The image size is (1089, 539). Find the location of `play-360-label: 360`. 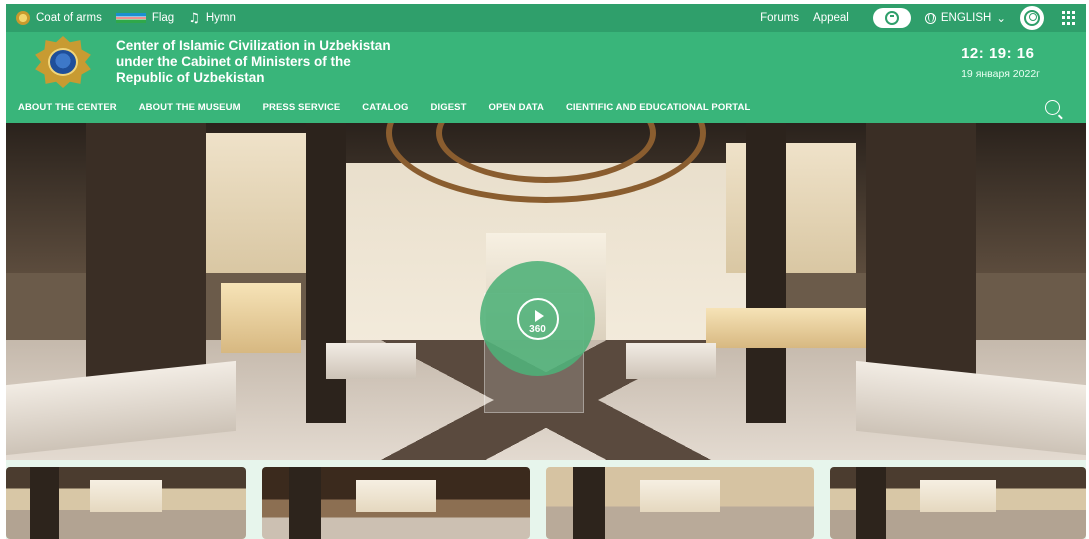

play-360-label: 360 is located at coordinates (537, 329).